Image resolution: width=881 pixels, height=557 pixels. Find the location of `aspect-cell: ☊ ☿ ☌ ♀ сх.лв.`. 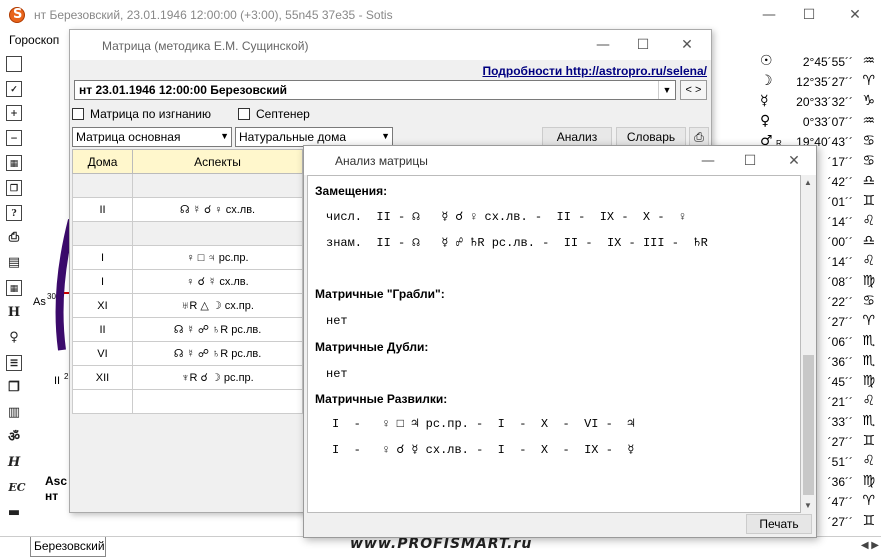

aspect-cell: ☊ ☿ ☌ ♀ сх.лв. is located at coordinates (217, 209).